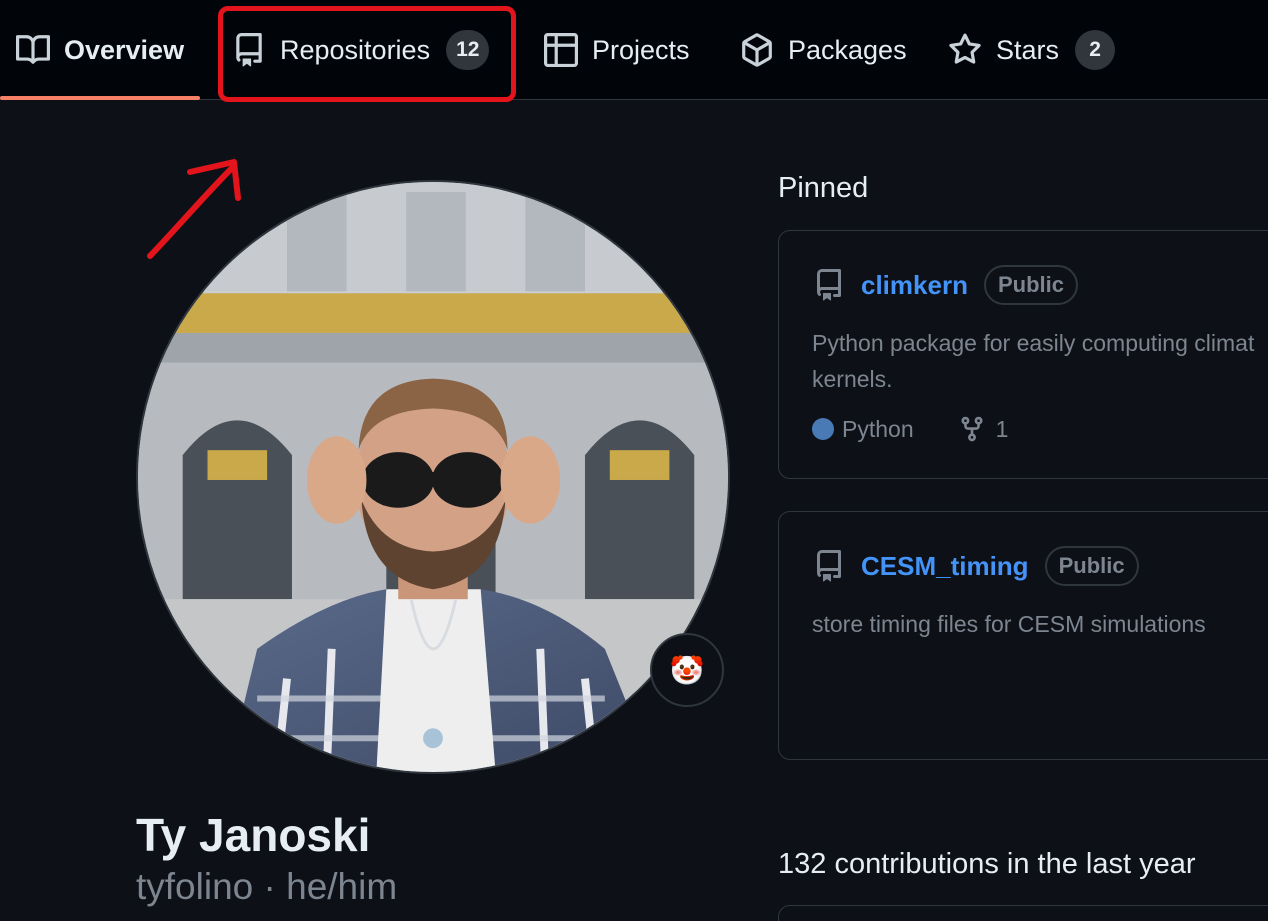  What do you see at coordinates (1028, 49) in the screenshot?
I see `tab-stars-label: Stars` at bounding box center [1028, 49].